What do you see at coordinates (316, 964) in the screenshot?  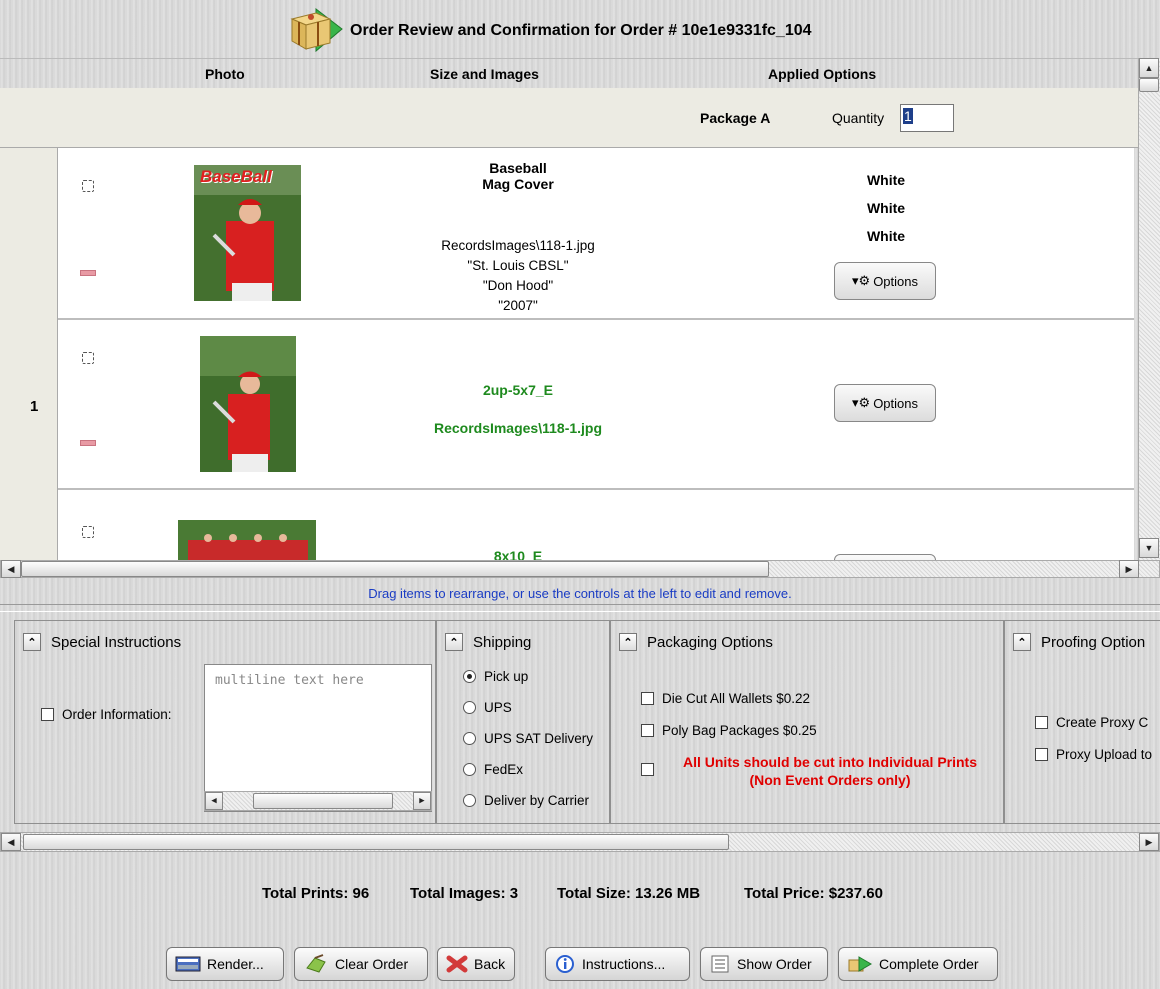 I see `broom-icon` at bounding box center [316, 964].